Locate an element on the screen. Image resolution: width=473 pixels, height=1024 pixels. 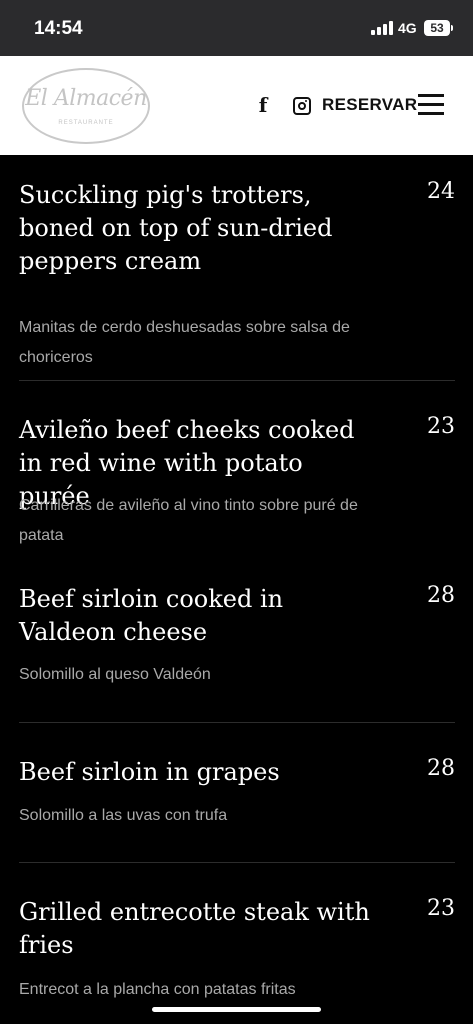
hamburger-menu-icon is located at coordinates (431, 105).